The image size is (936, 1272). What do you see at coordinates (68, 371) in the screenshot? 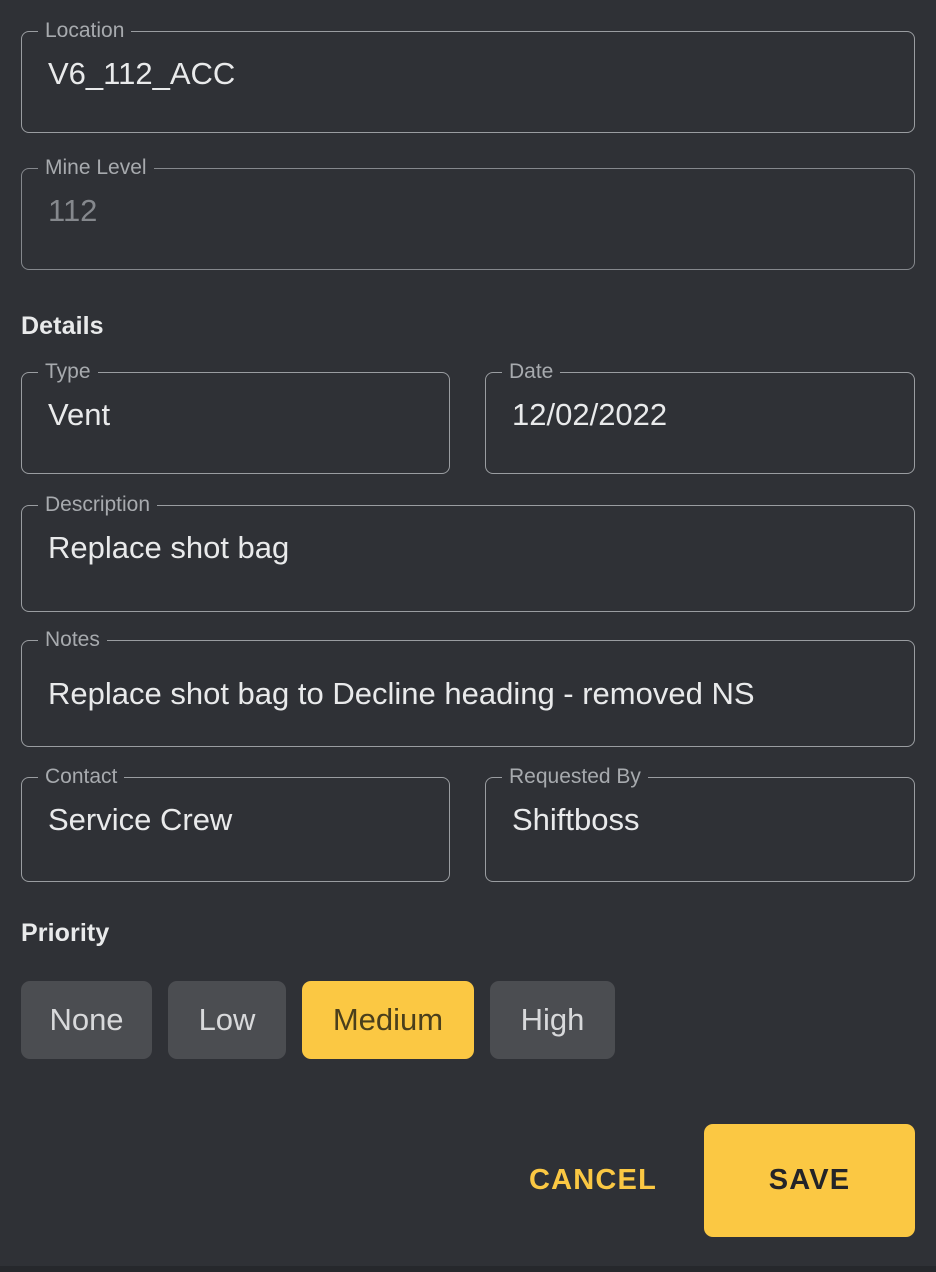
I see `field-type-label: Type` at bounding box center [68, 371].